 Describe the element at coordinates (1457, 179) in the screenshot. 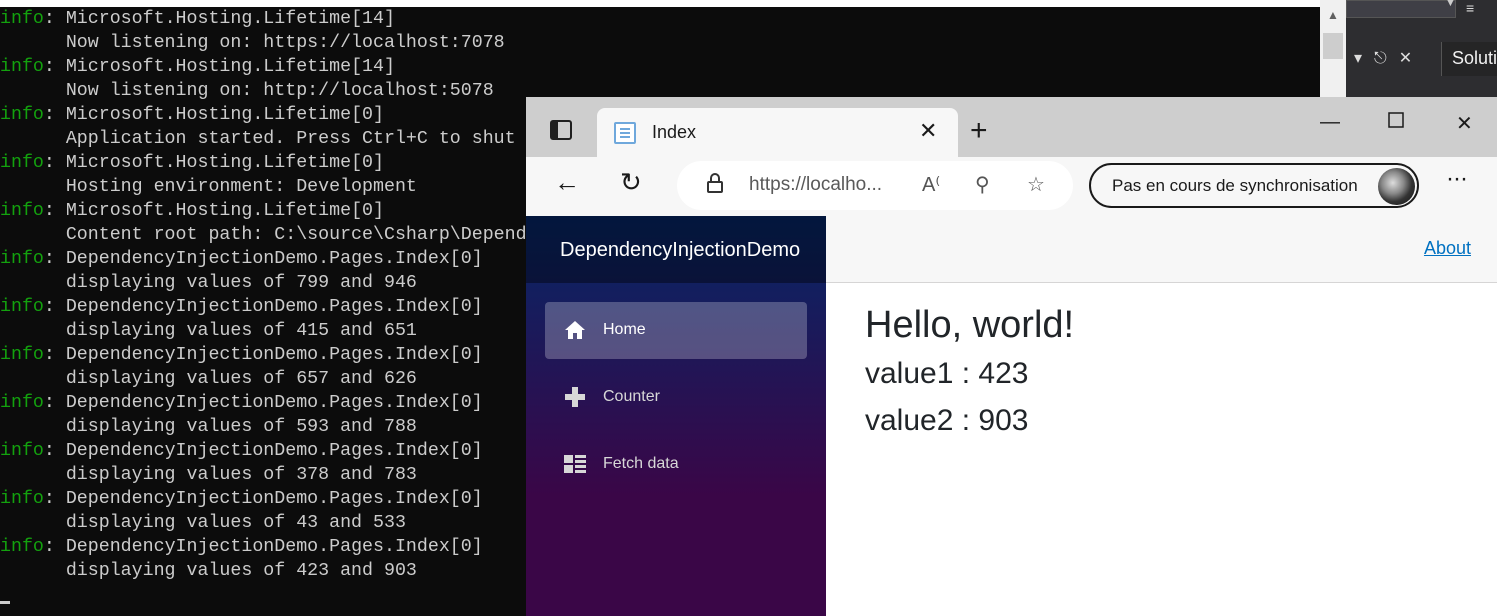

I see `more-options-icon: ···` at that location.